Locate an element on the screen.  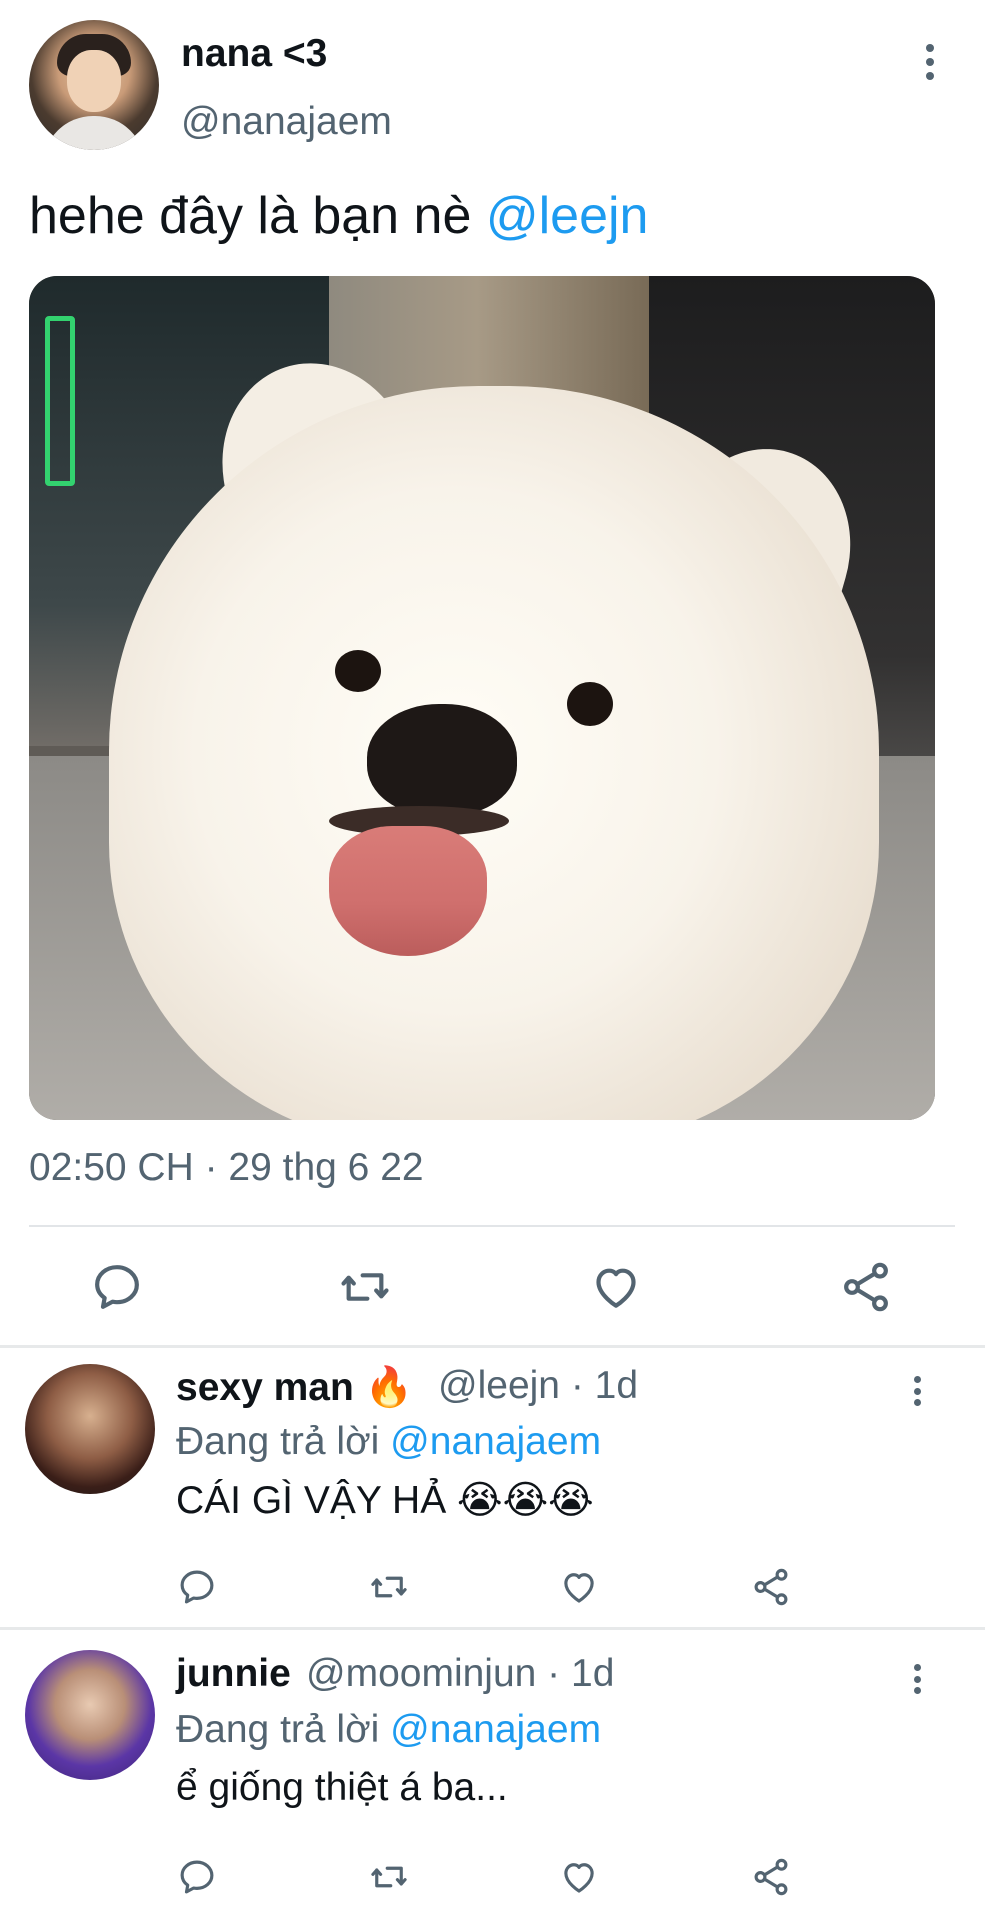
reply-meta: @leejn · 1d is located at coordinates (538, 1385).